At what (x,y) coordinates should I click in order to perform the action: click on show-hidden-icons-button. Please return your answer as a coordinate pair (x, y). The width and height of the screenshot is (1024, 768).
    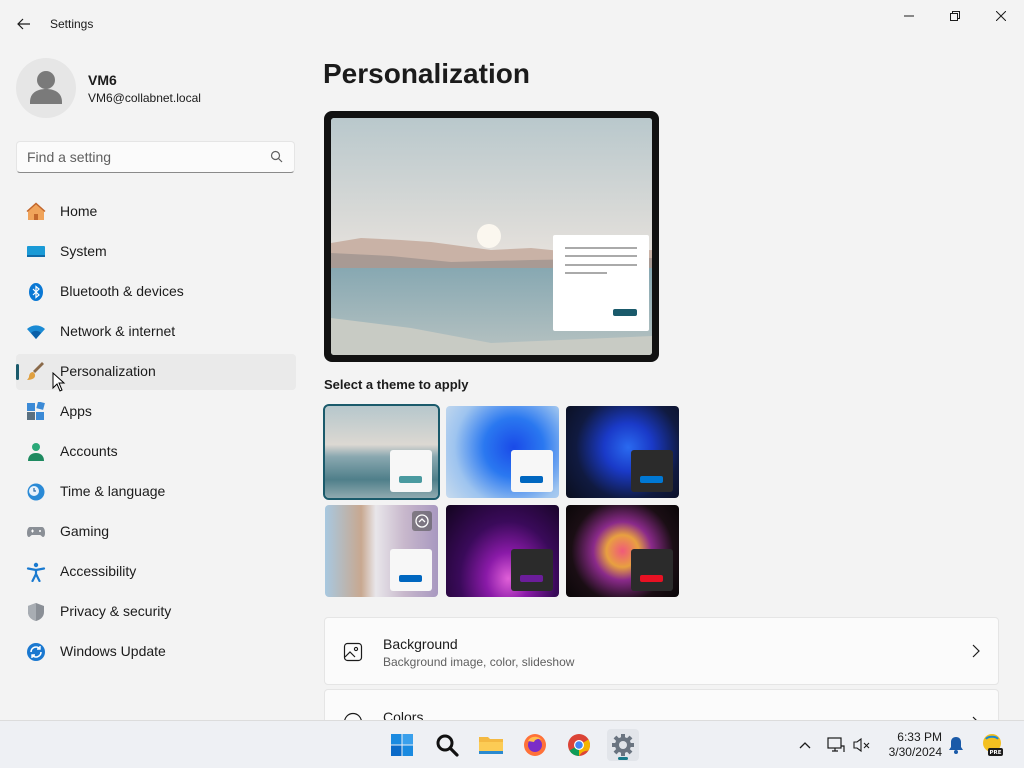
    Looking at the image, I should click on (805, 745).